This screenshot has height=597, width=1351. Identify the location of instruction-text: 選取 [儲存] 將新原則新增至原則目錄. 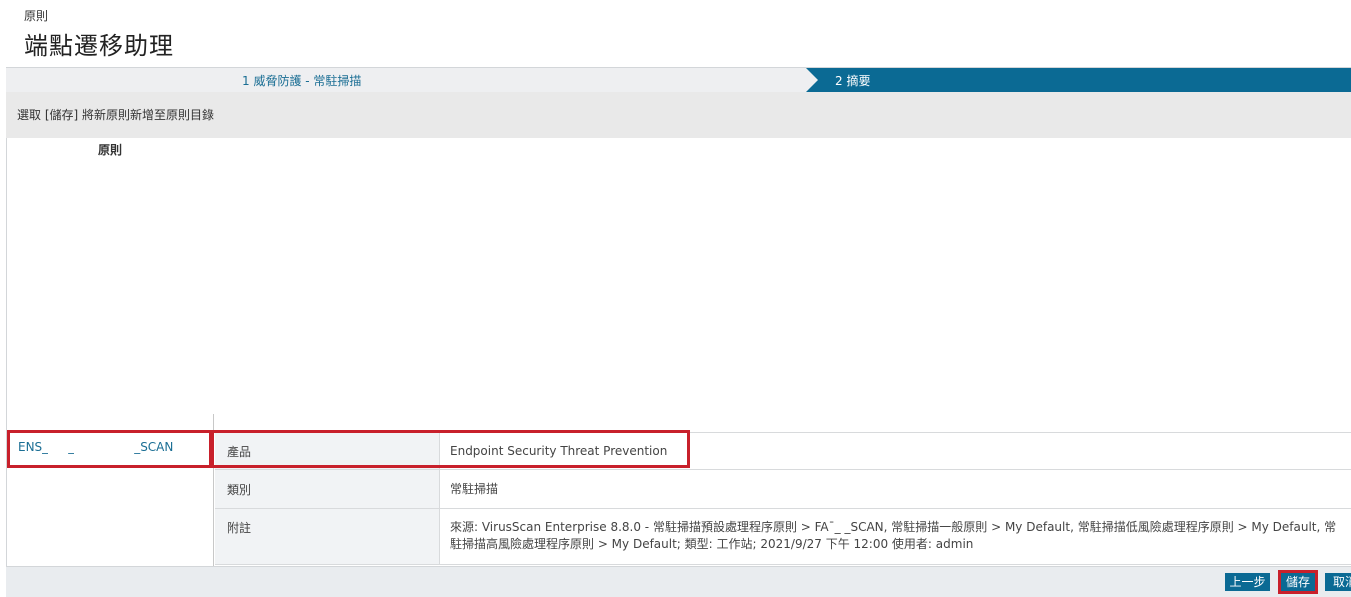
(115, 115).